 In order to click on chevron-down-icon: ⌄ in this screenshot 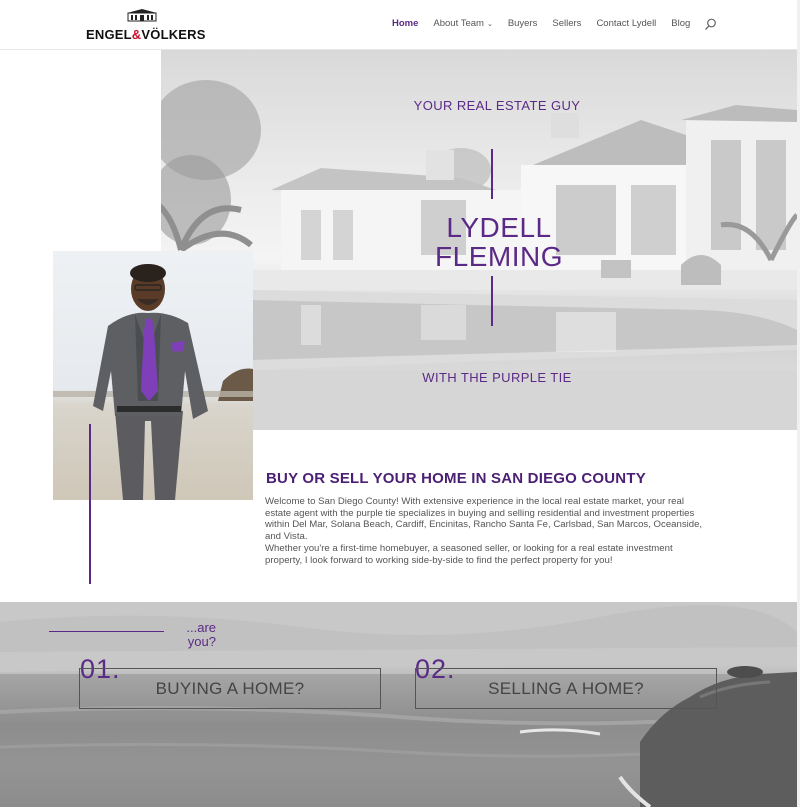, I will do `click(489, 24)`.